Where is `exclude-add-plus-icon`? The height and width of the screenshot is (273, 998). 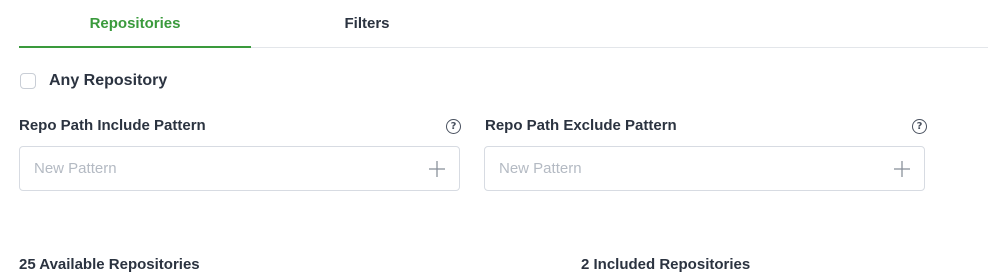 exclude-add-plus-icon is located at coordinates (902, 169).